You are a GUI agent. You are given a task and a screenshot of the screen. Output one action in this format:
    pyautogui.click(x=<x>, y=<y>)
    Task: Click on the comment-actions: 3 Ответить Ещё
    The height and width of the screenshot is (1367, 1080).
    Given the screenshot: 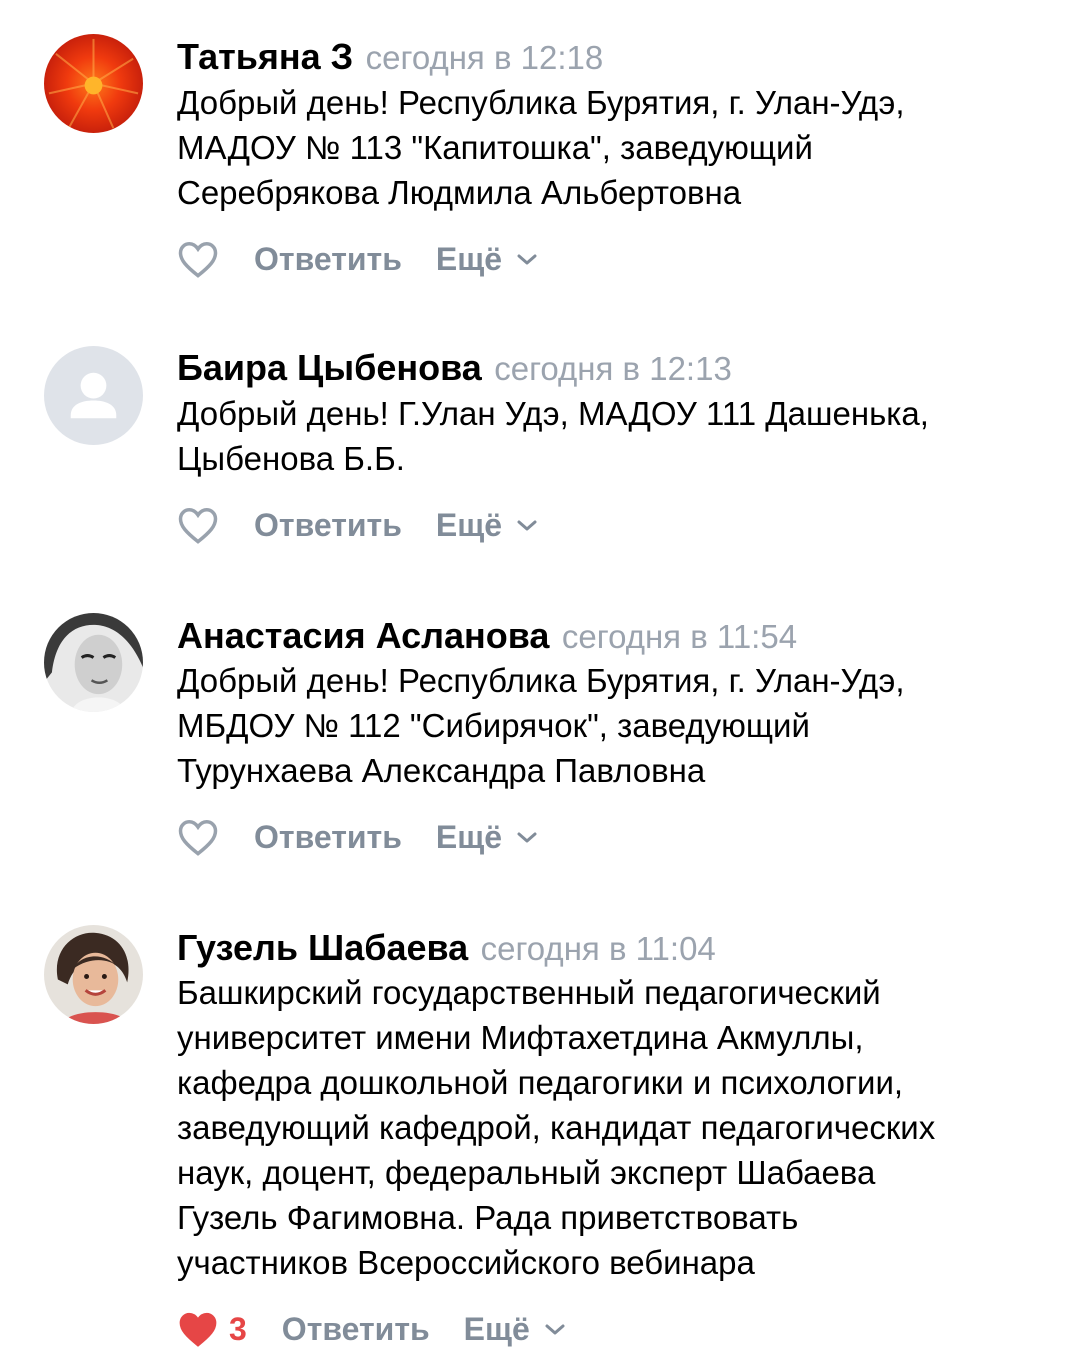 What is the action you would take?
    pyautogui.click(x=371, y=1329)
    